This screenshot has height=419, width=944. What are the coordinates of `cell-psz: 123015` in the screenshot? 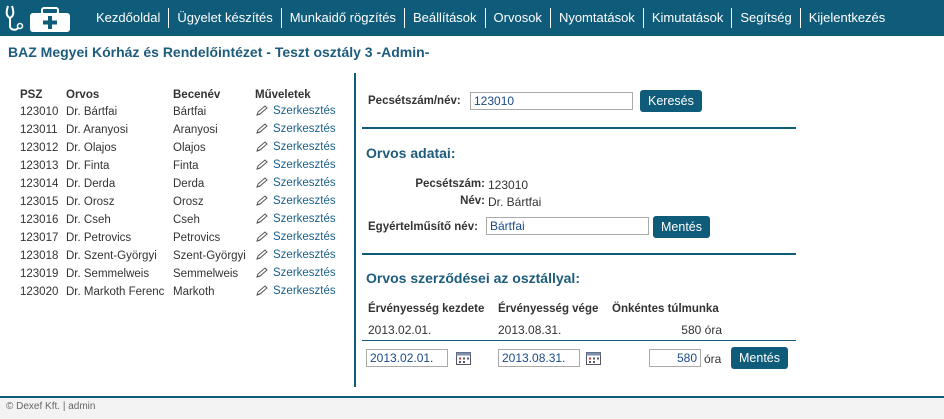 It's located at (39, 202).